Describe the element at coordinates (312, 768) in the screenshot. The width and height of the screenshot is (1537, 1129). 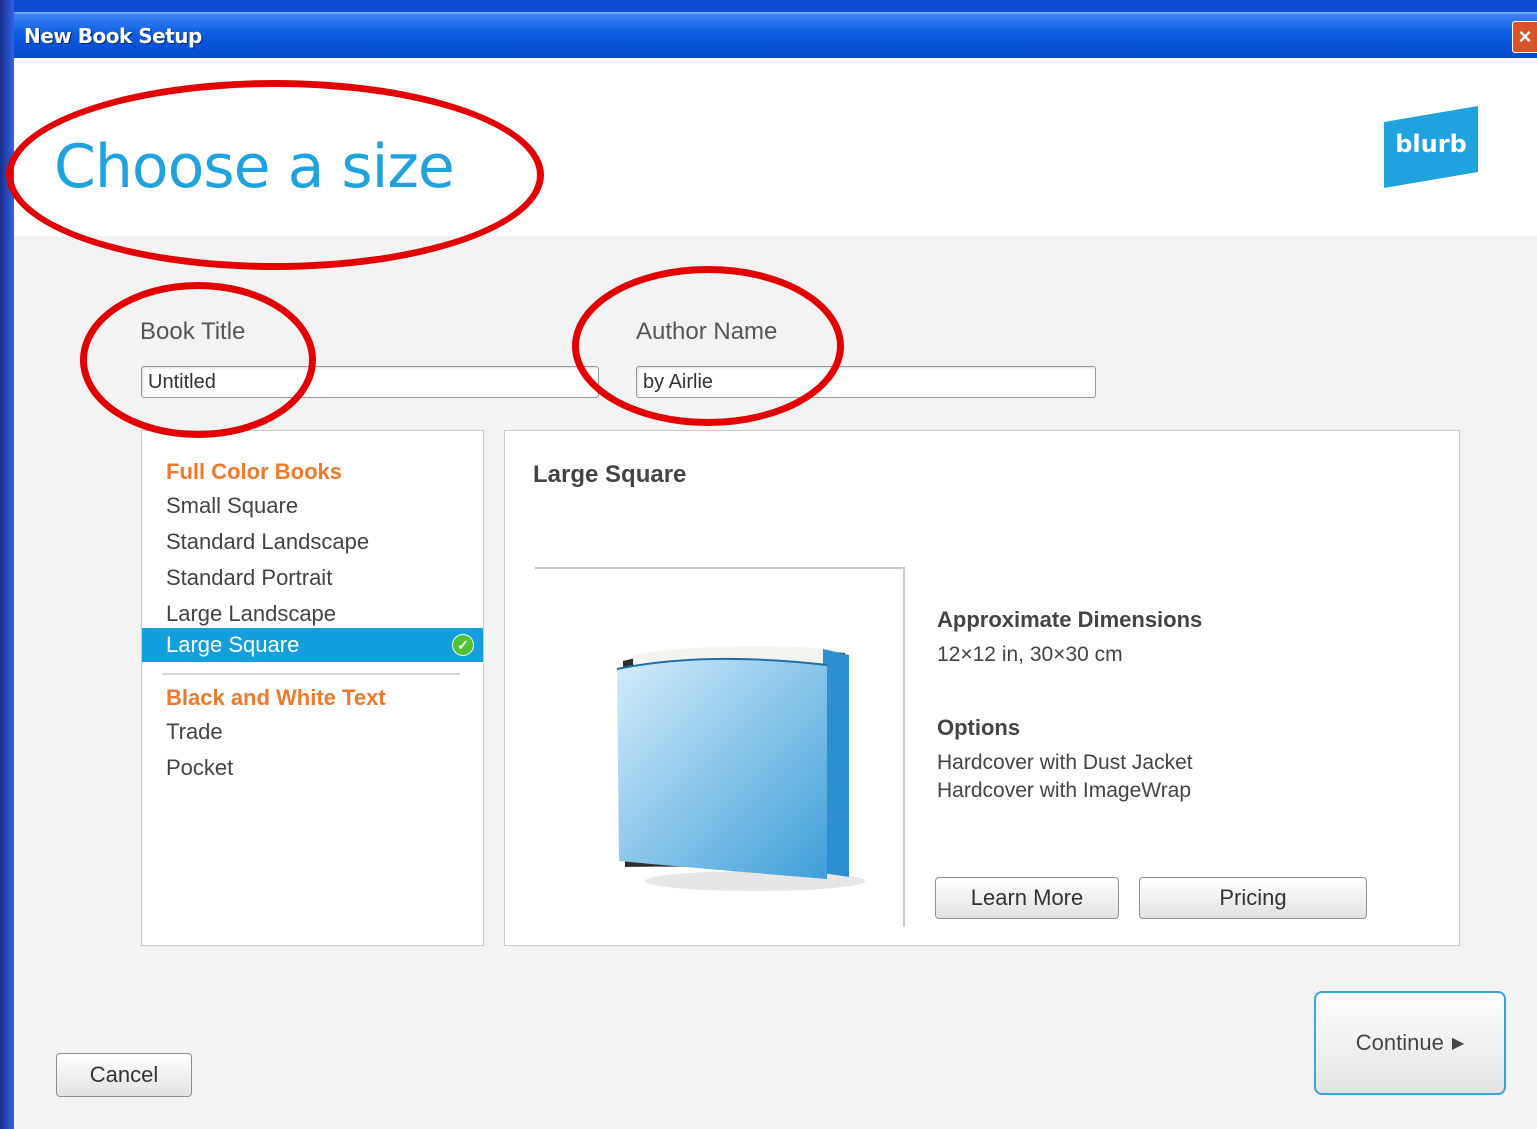
I see `list-item-pocket: Pocket` at that location.